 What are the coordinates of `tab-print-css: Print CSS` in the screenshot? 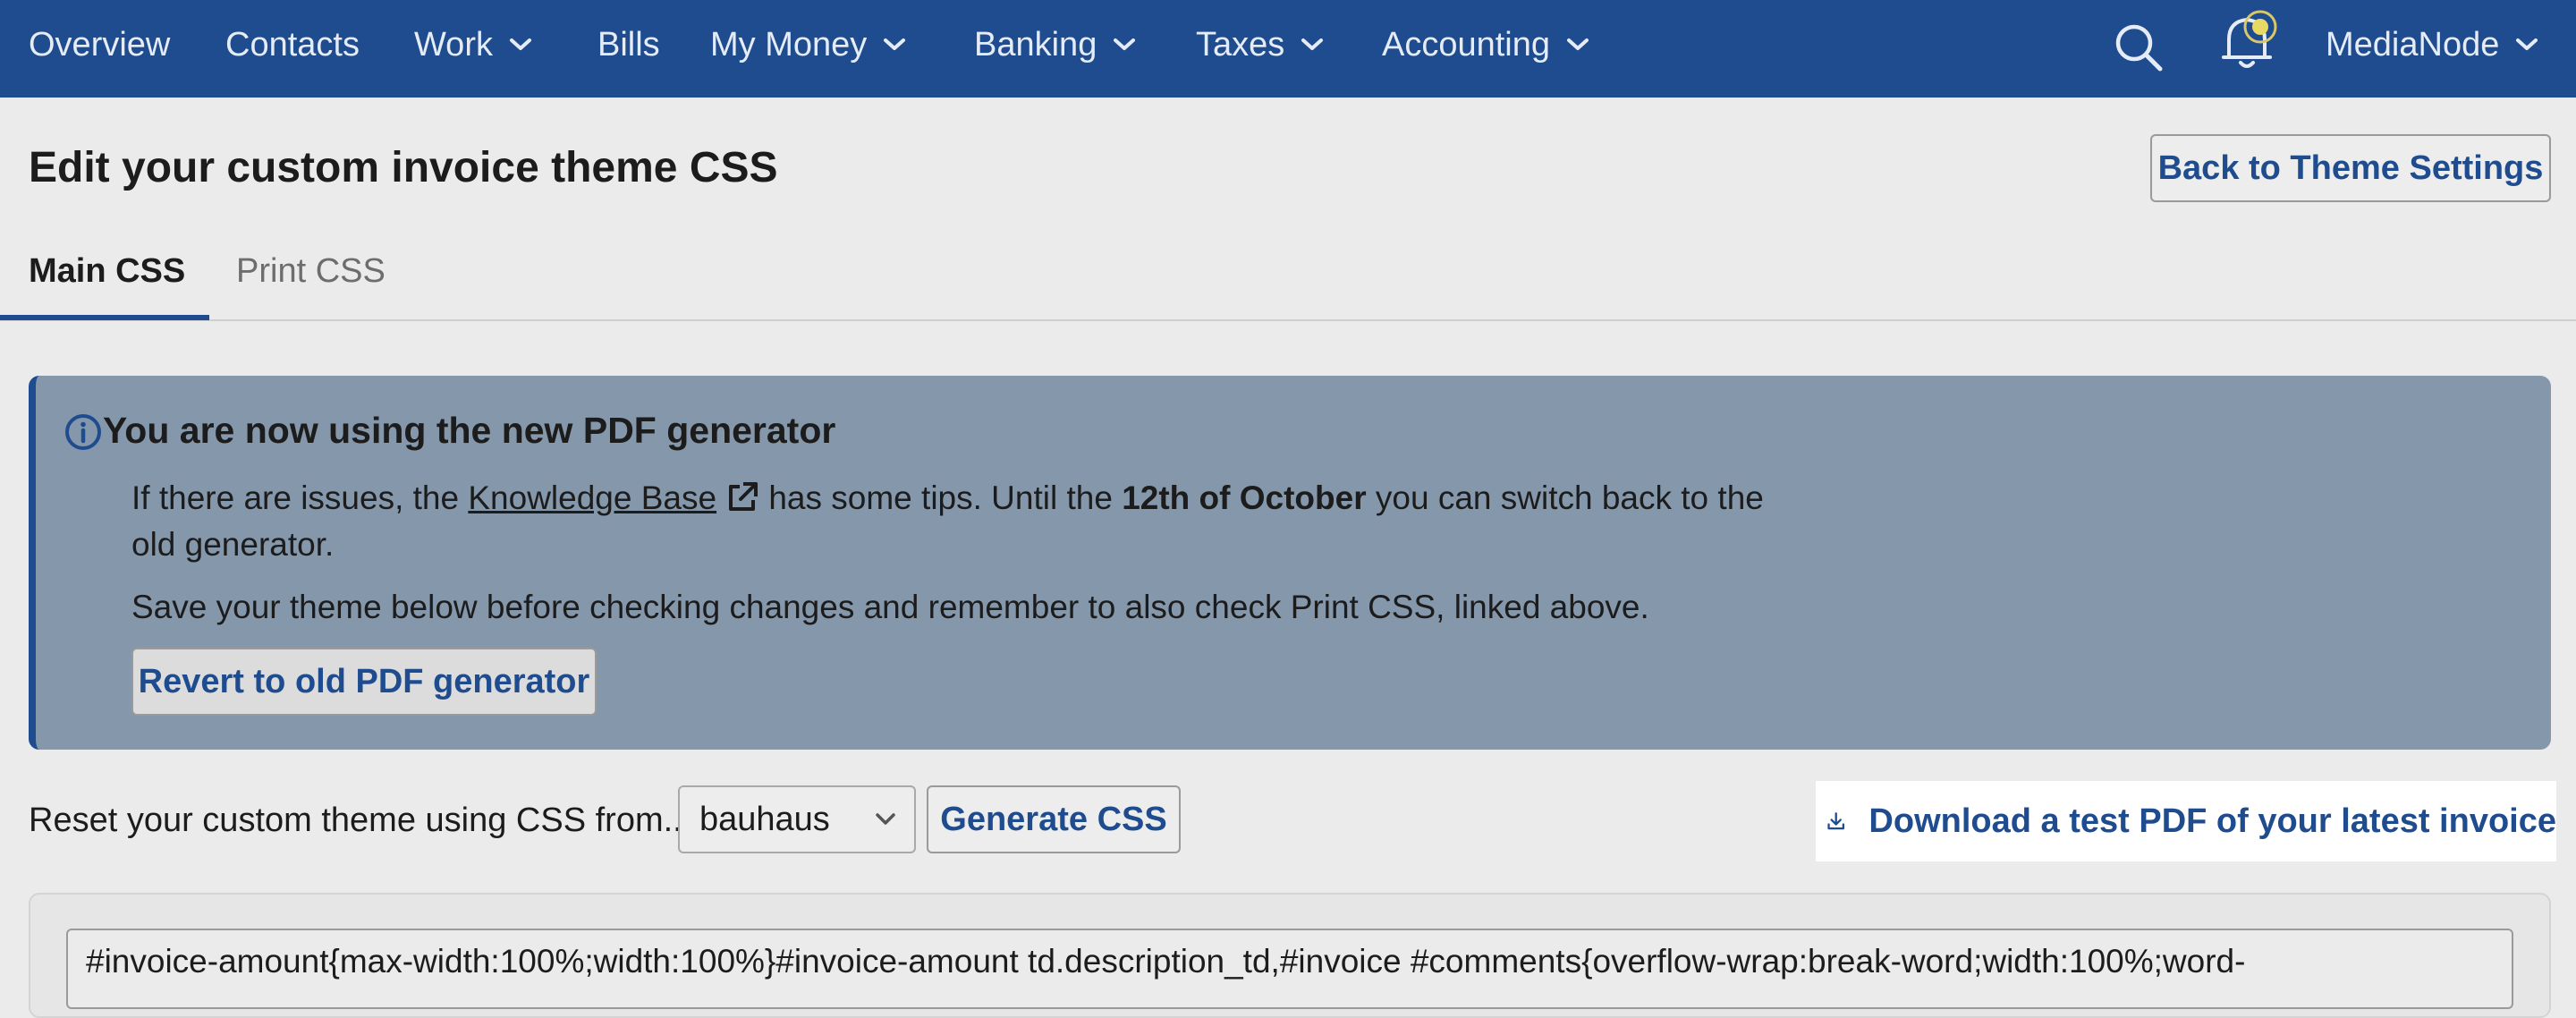 It's located at (311, 271).